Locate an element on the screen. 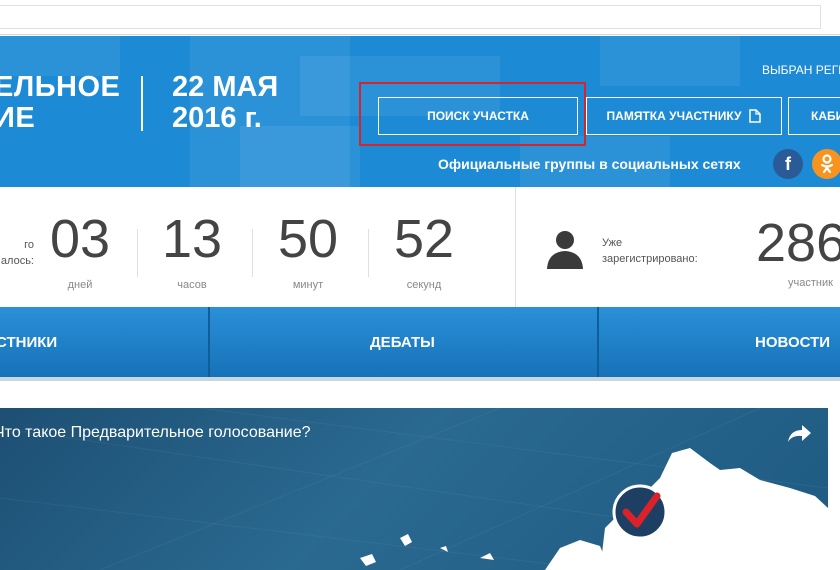 This screenshot has width=840, height=570. countdown-days-value: 03 is located at coordinates (80, 239).